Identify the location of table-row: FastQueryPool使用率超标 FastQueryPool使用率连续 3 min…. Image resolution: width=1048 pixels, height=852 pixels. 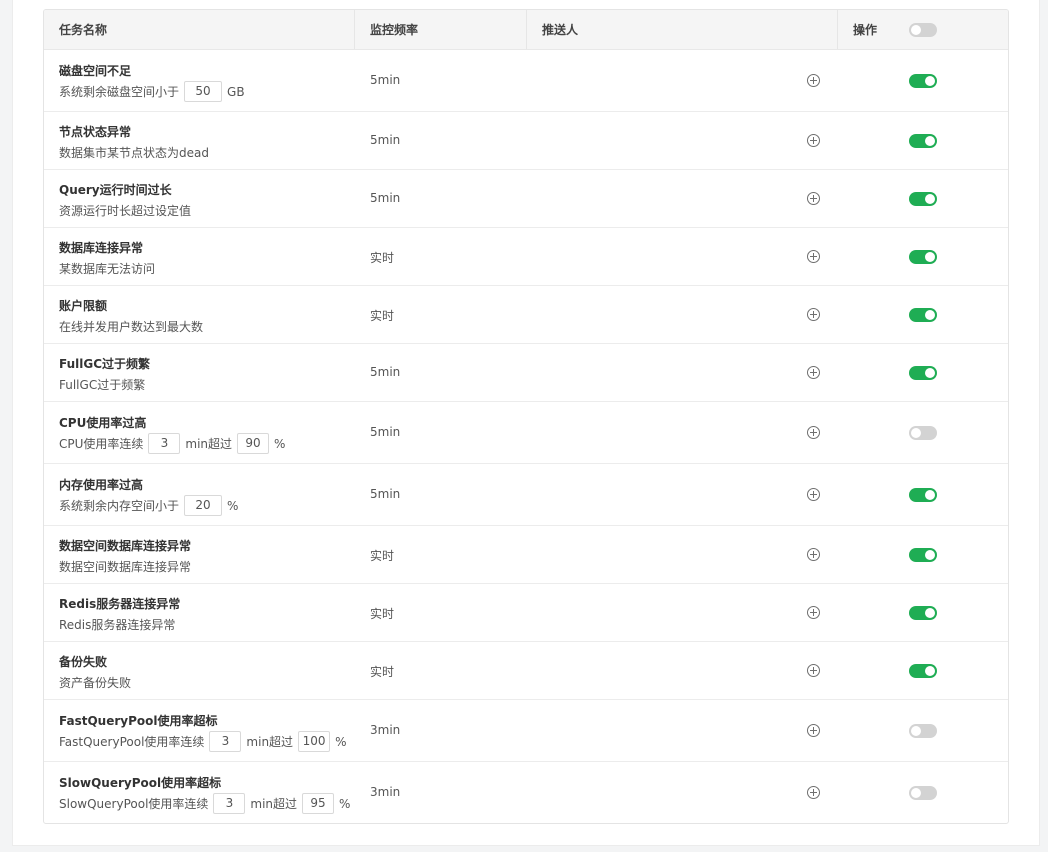
(526, 731).